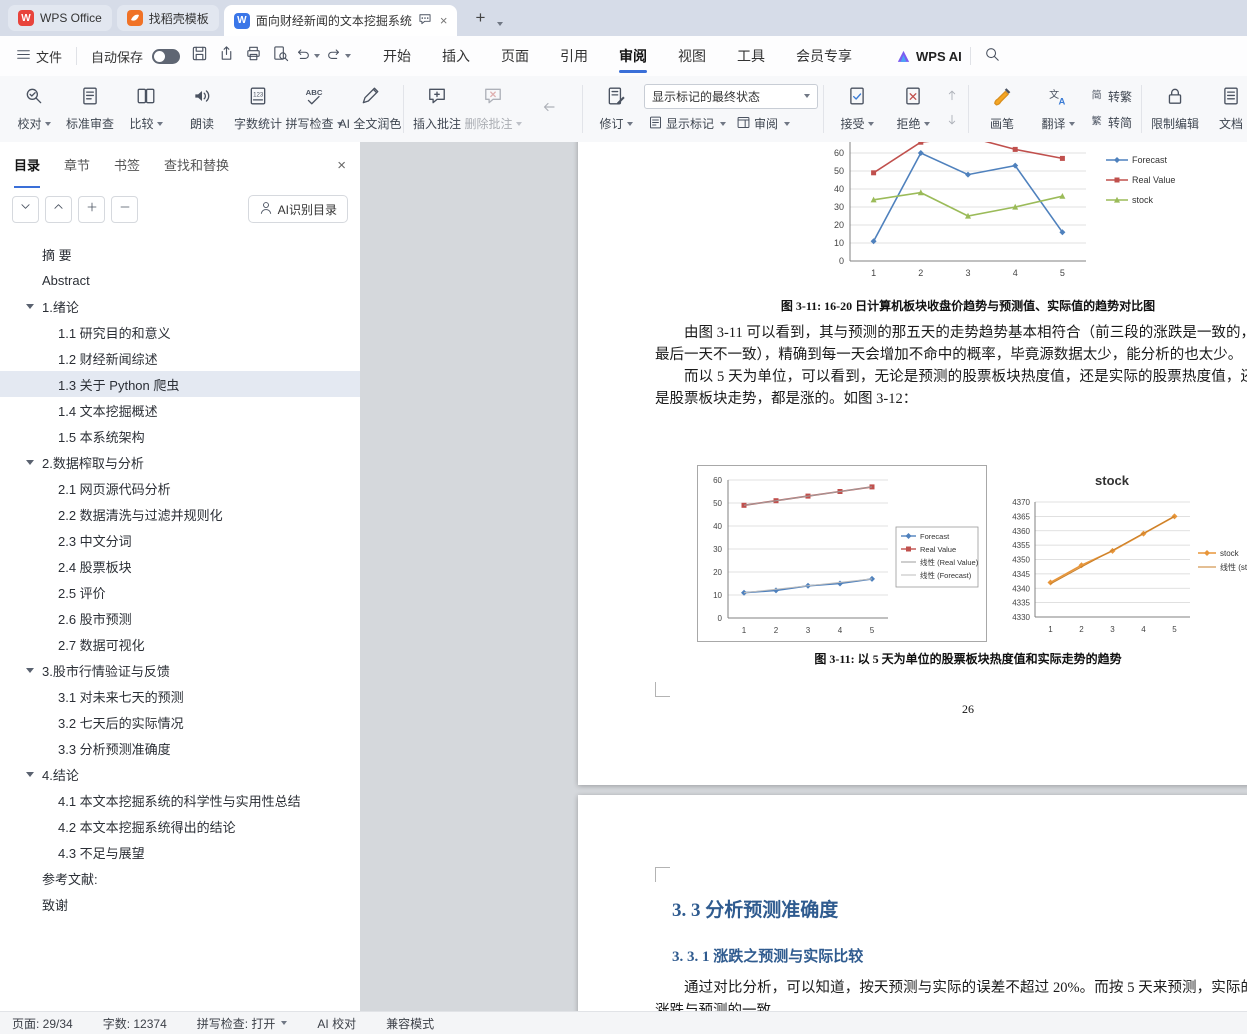 Image resolution: width=1247 pixels, height=1034 pixels. I want to click on delete-comment-button: 删除批注, so click(493, 109).